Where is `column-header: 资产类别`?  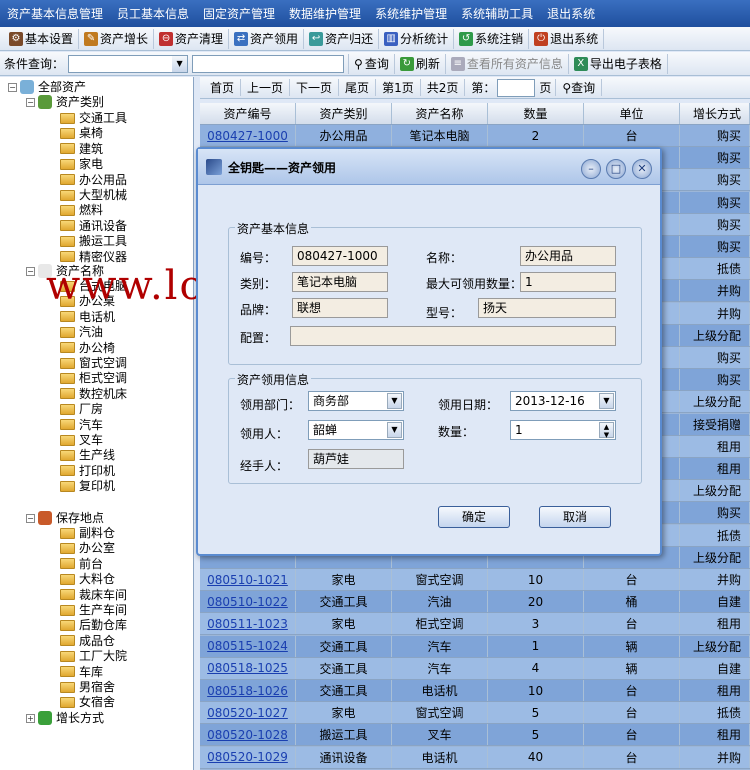 column-header: 资产类别 is located at coordinates (344, 113).